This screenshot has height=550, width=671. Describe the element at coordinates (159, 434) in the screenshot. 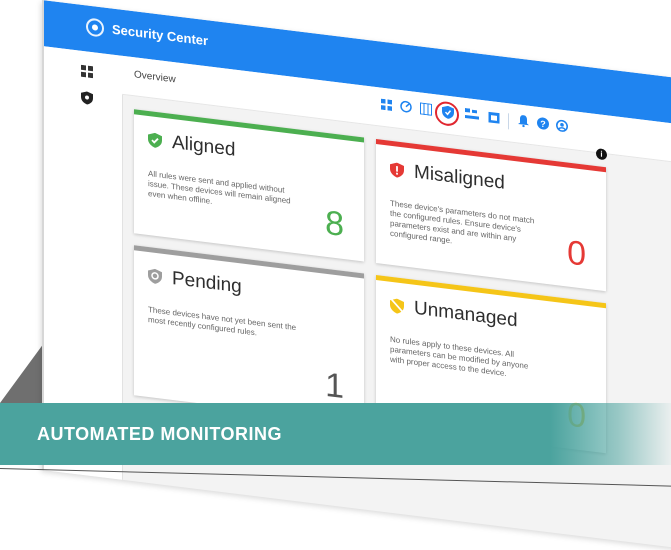

I see `banner-title: AUTOMATED MONITORING` at that location.